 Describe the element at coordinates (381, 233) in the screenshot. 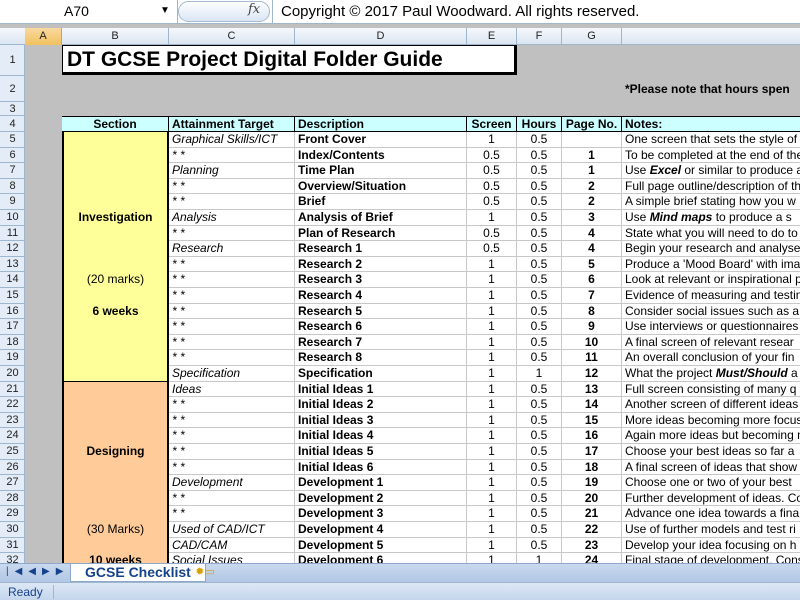

I see `description-cell: Plan of Research` at that location.